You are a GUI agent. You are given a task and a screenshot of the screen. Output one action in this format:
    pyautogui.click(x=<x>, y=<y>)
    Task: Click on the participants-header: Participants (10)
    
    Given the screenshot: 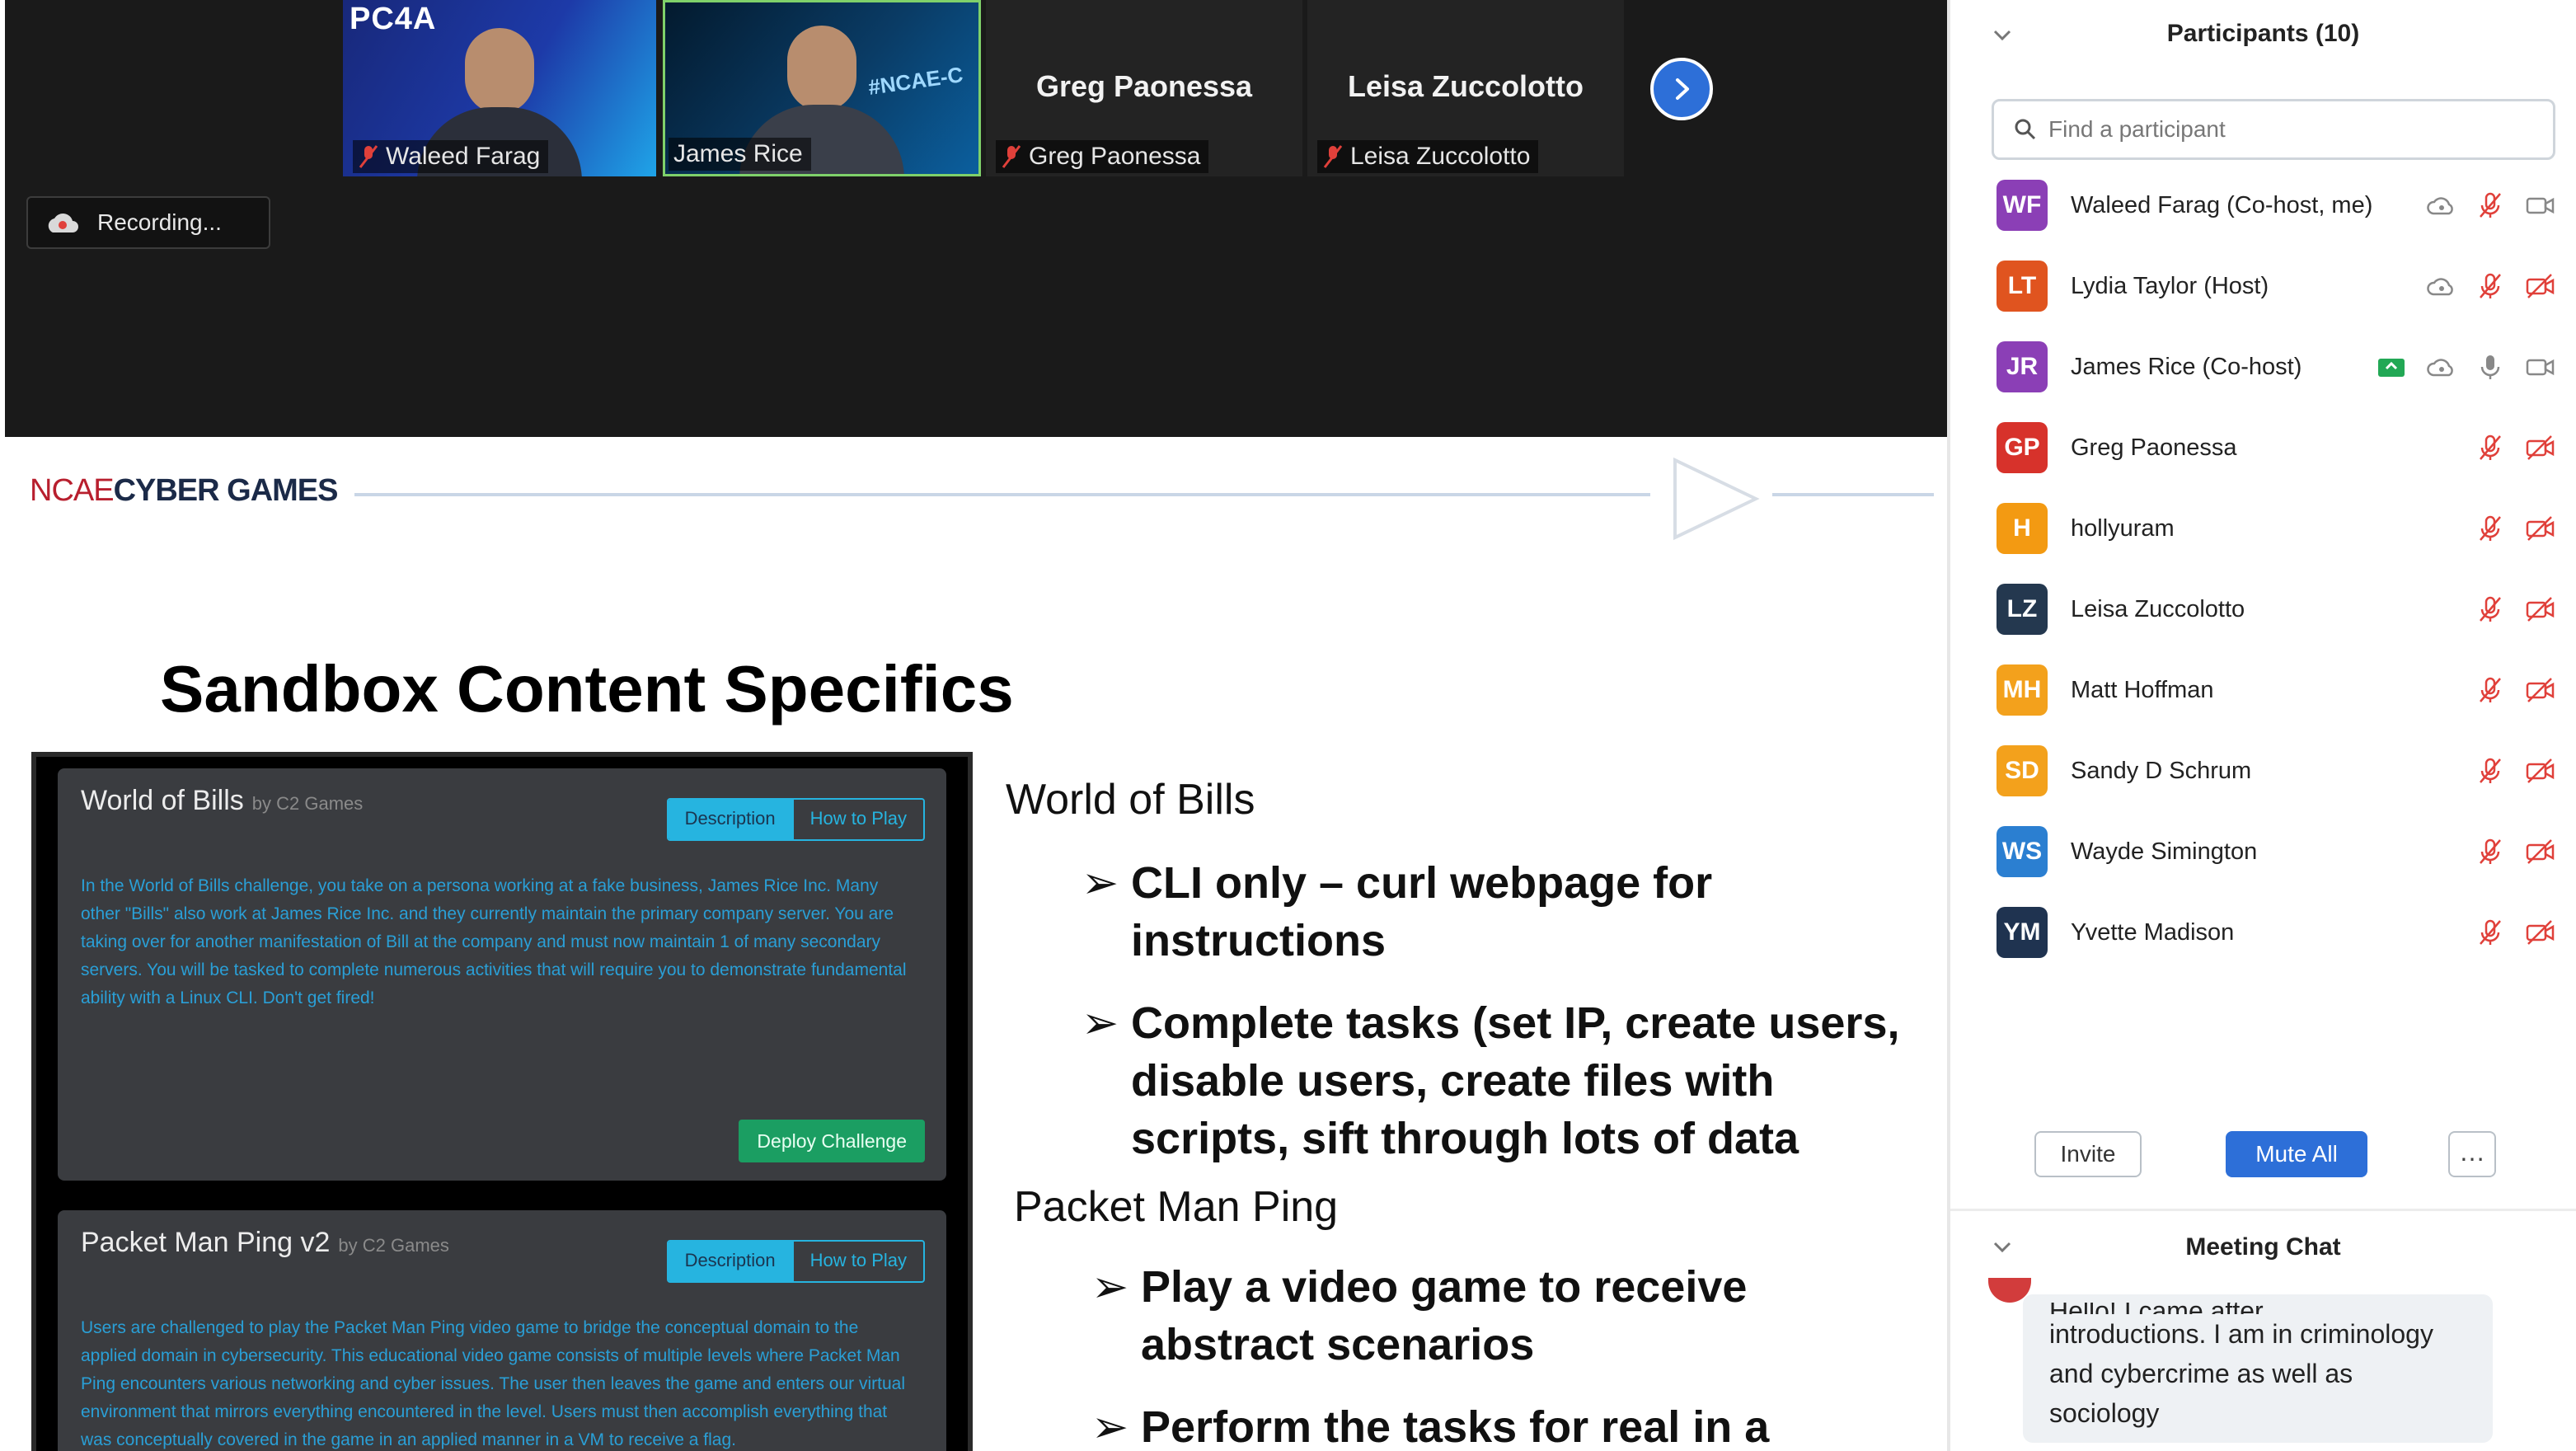 What is the action you would take?
    pyautogui.click(x=2263, y=38)
    